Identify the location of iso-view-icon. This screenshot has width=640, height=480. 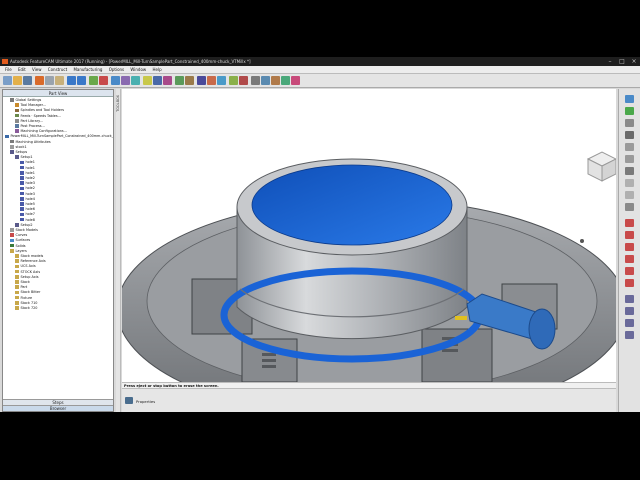
(157, 80).